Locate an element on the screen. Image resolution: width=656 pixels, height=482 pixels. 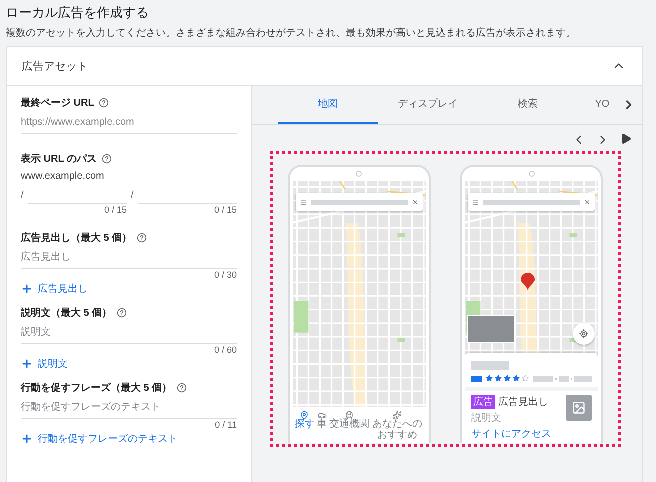
page-description: 複数のアセットを入力してください。さまざまな組み合わせがテストされ、最も効果が高いと見込まれる広告が表示されます。 is located at coordinates (291, 33).